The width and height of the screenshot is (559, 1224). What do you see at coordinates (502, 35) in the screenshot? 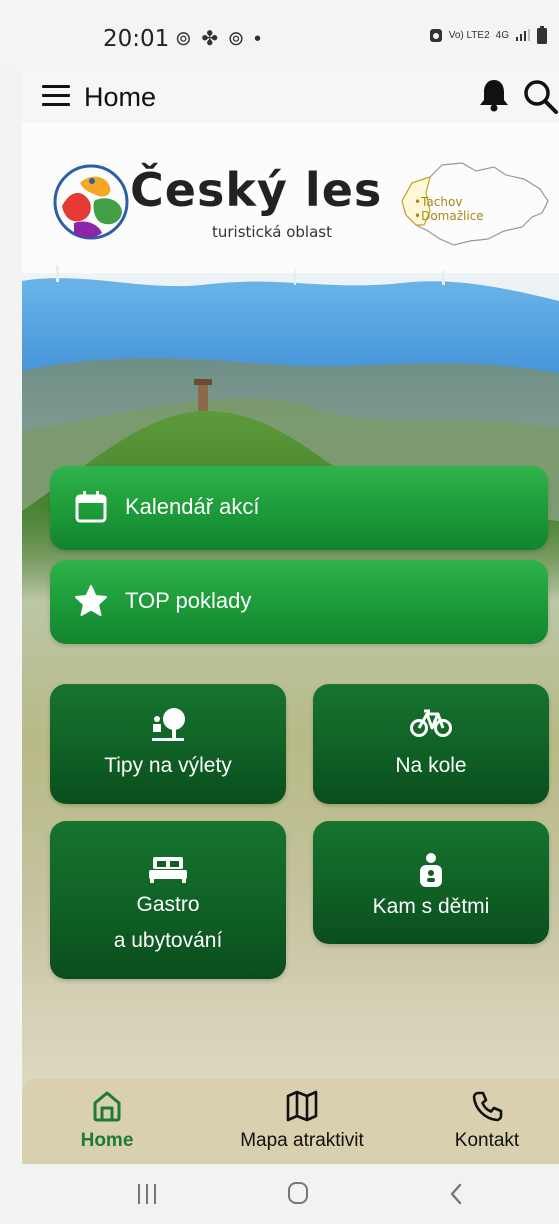
I see `signal-type: 4G` at bounding box center [502, 35].